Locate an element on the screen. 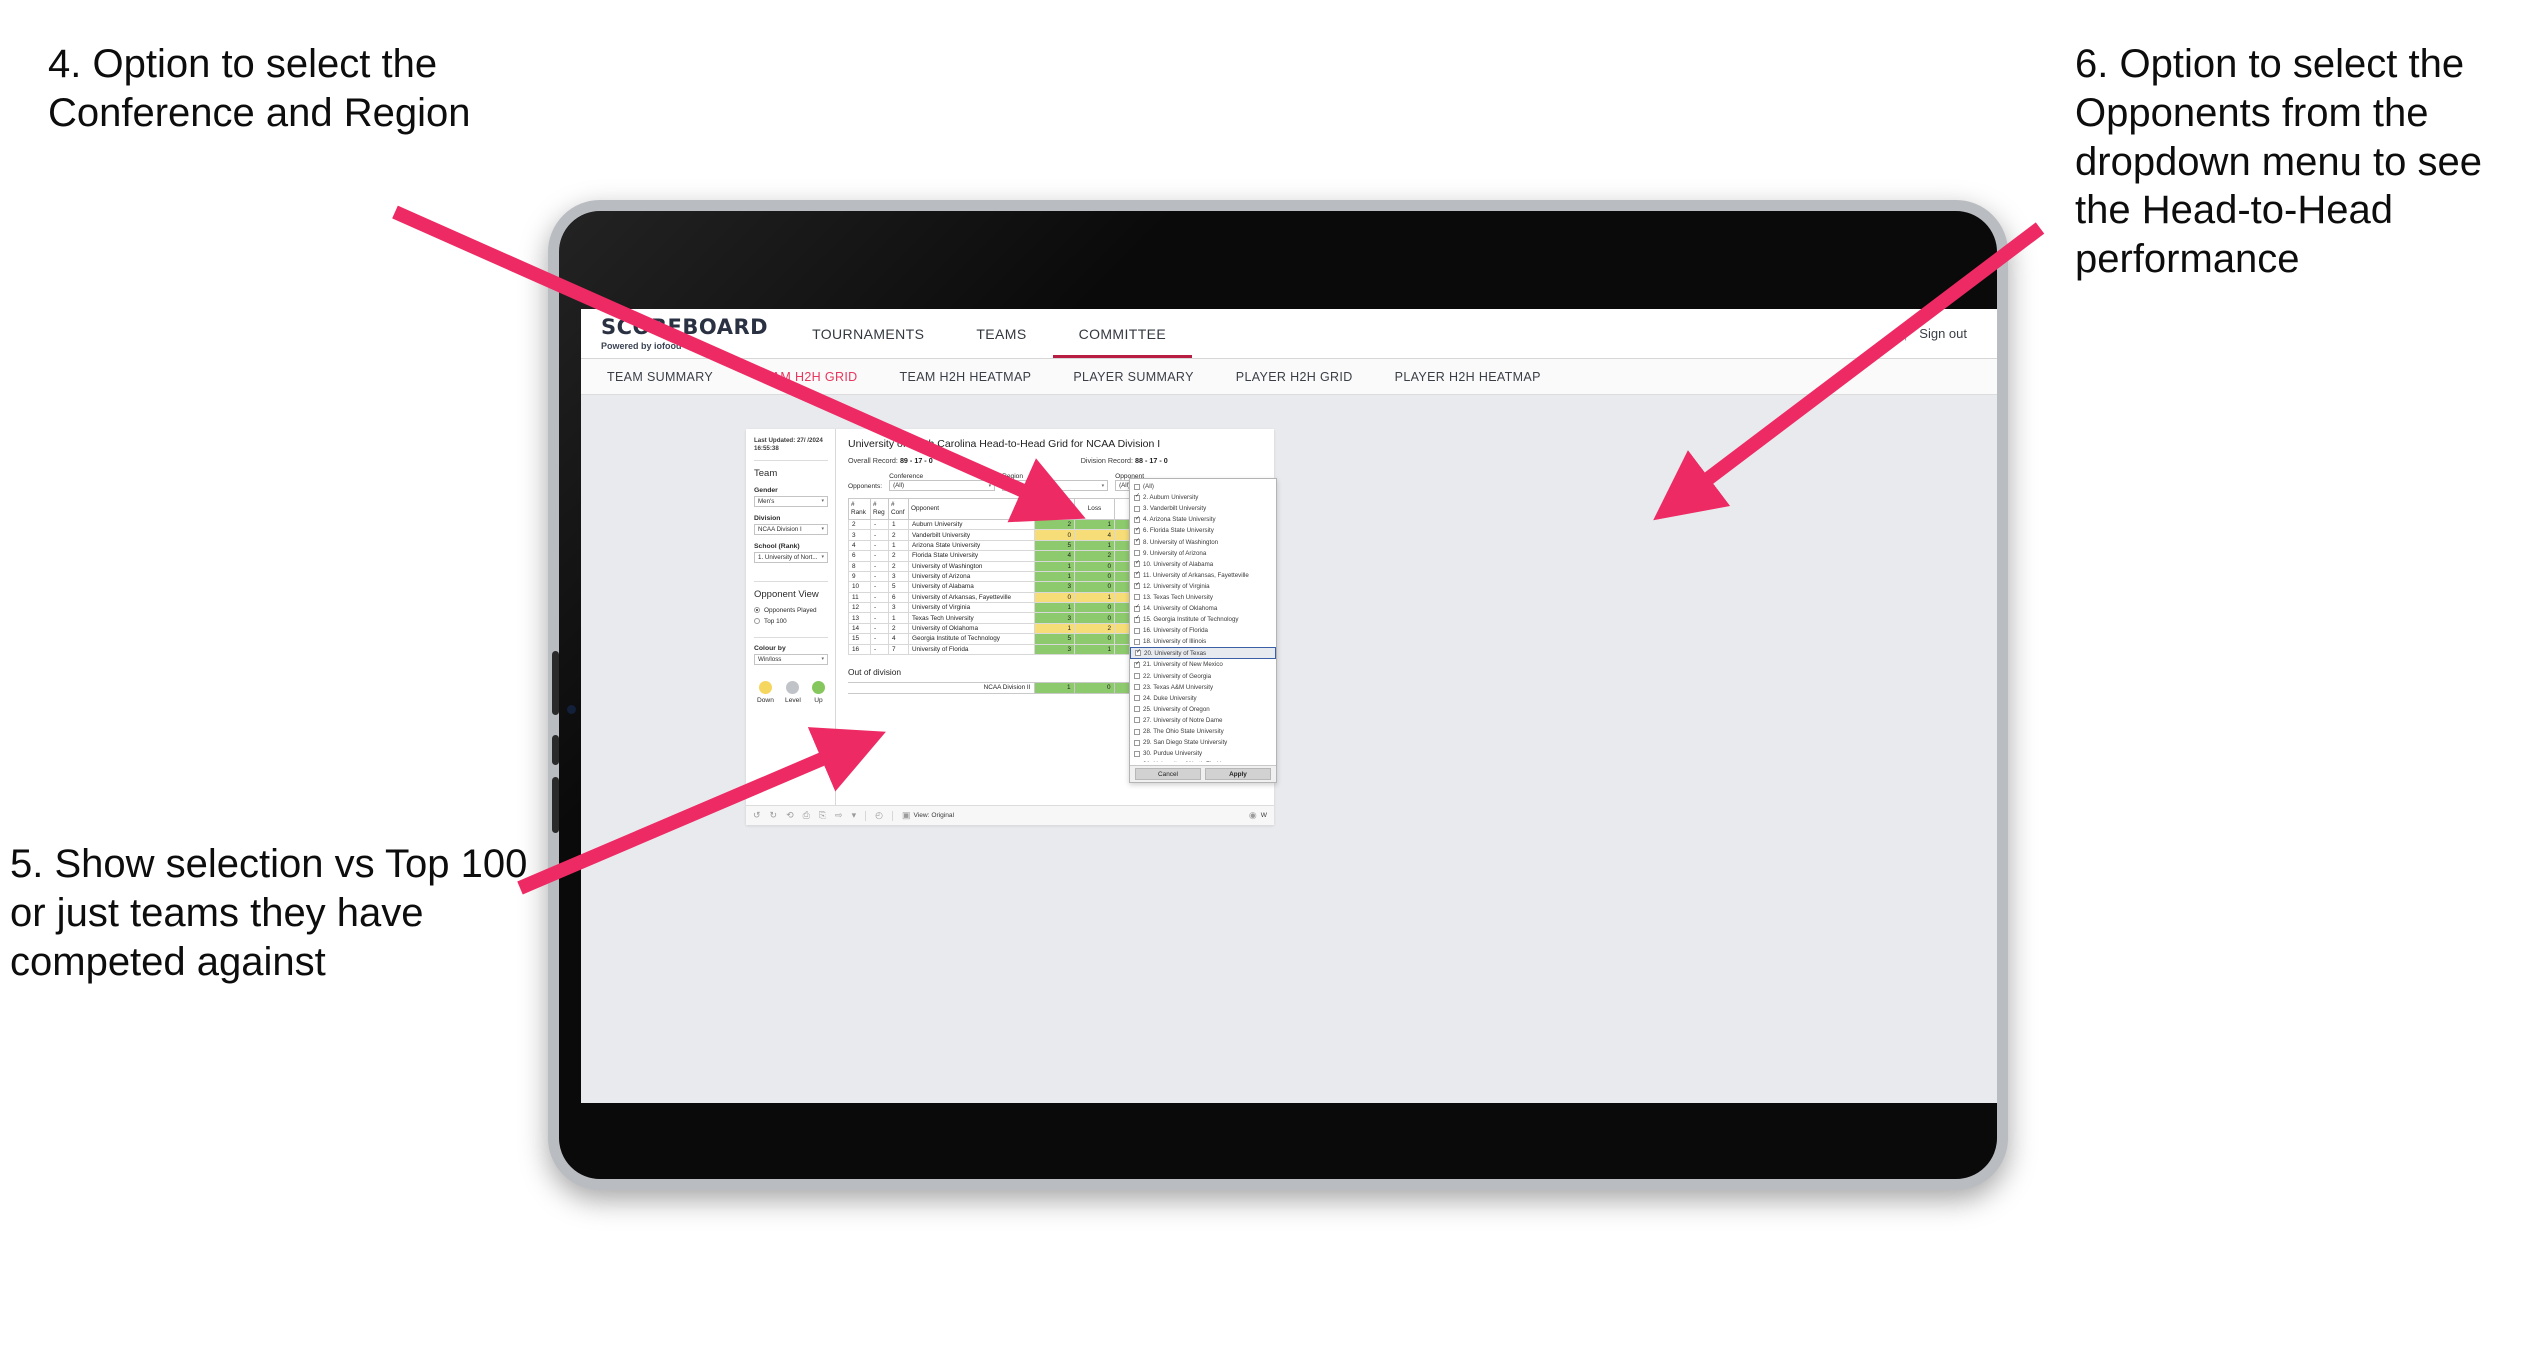 The height and width of the screenshot is (1363, 2533). table-row: 2-1 Auburn University 2 1 is located at coordinates (989, 524).